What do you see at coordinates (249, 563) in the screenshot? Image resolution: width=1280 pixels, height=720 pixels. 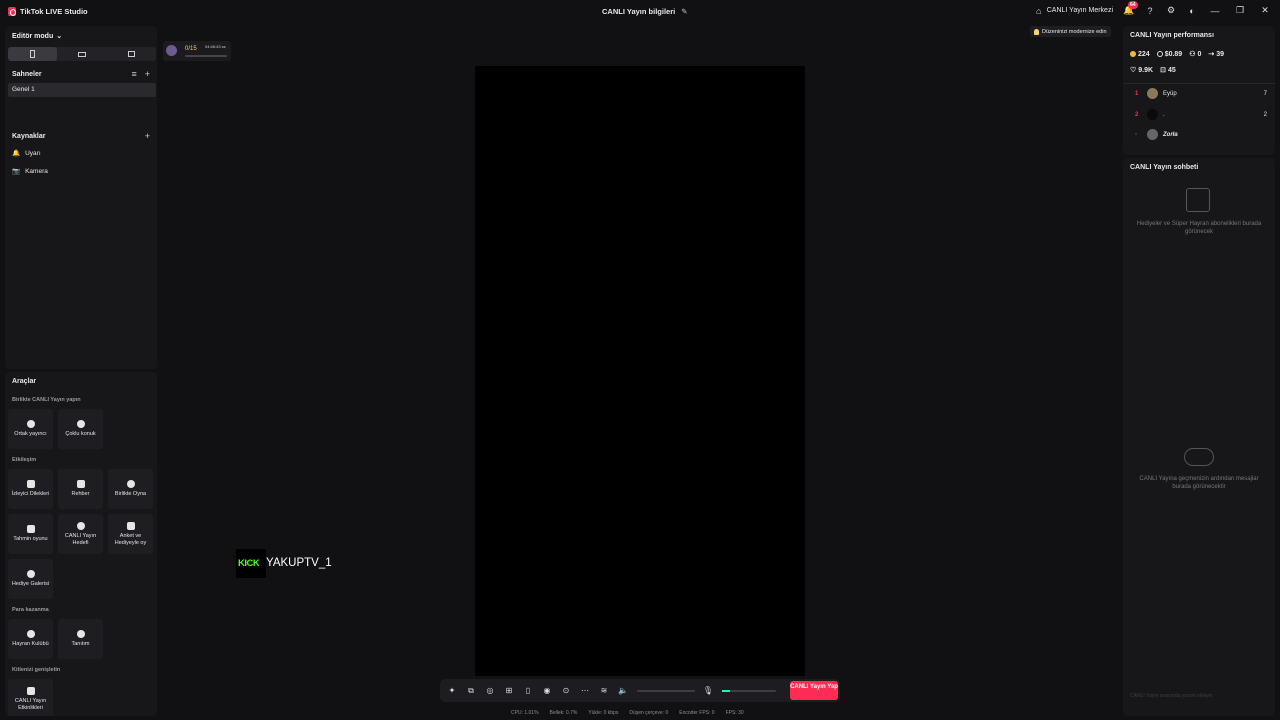 I see `kick-logo-text: KICK` at bounding box center [249, 563].